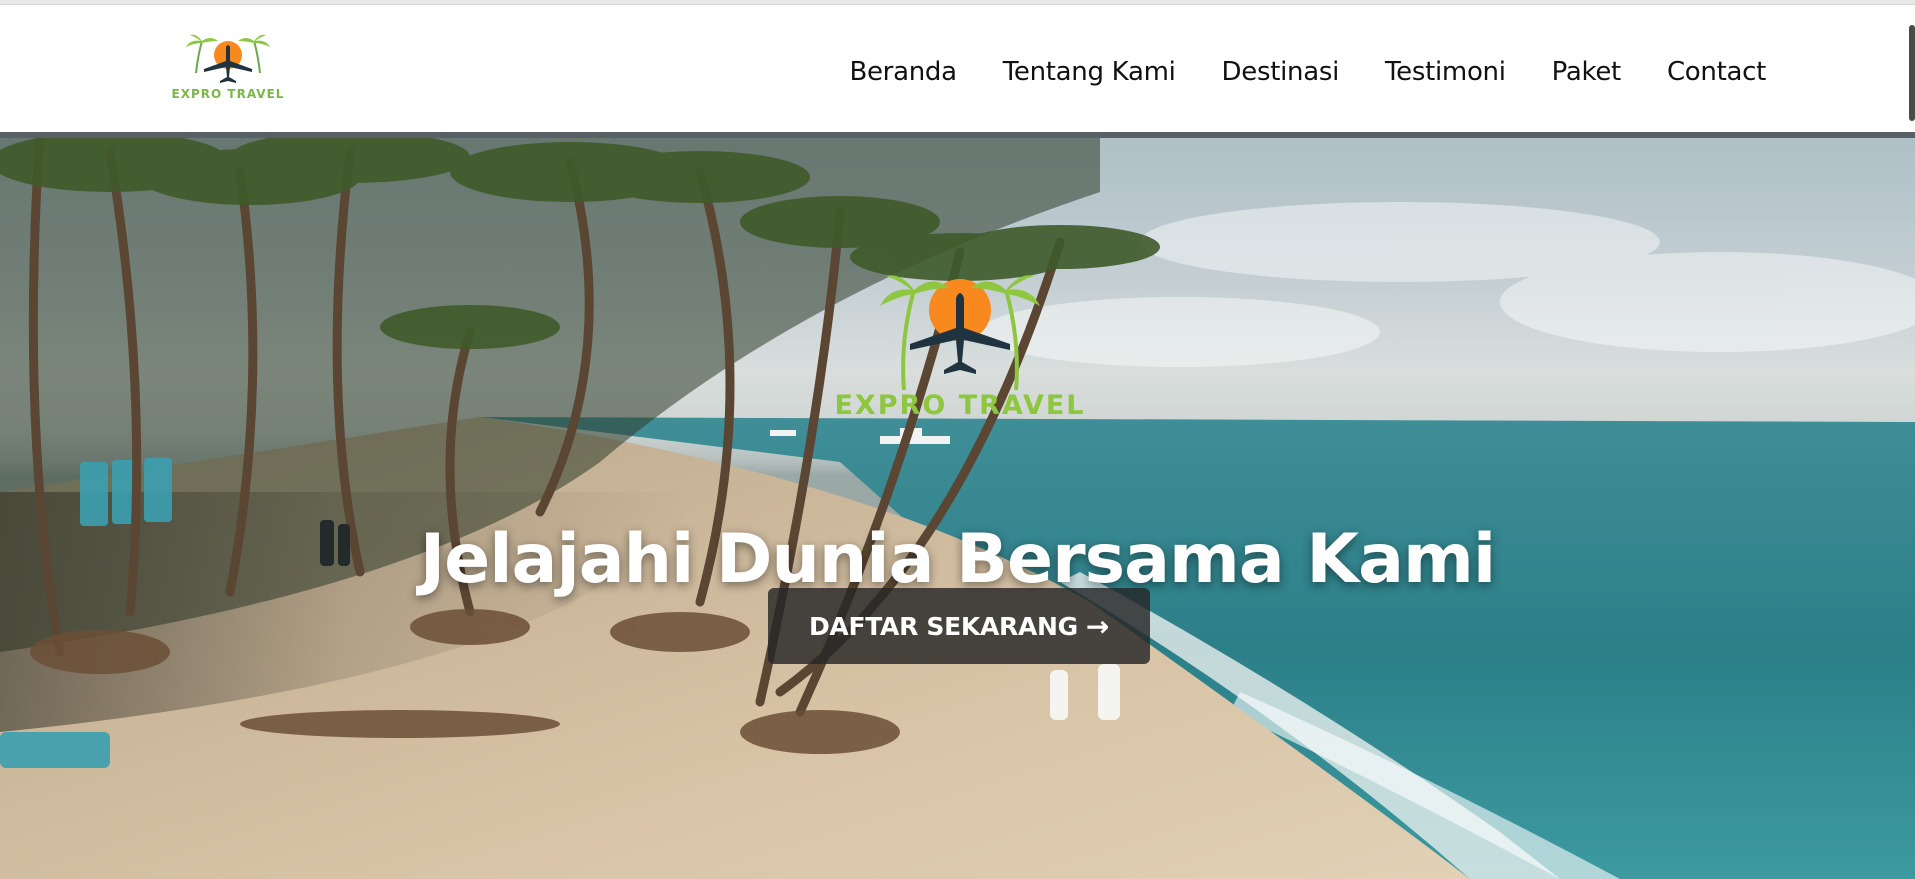 This screenshot has width=1915, height=879. What do you see at coordinates (1716, 72) in the screenshot?
I see `nav-item-contact: Contact` at bounding box center [1716, 72].